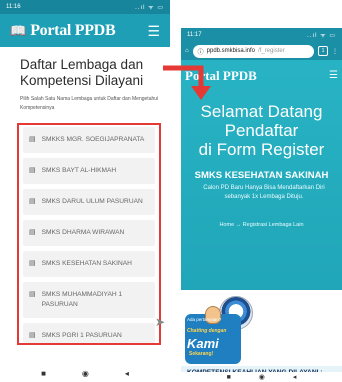 This screenshot has width=342, height=382. What do you see at coordinates (13, 7) in the screenshot?
I see `status-time: 11:16` at bounding box center [13, 7].